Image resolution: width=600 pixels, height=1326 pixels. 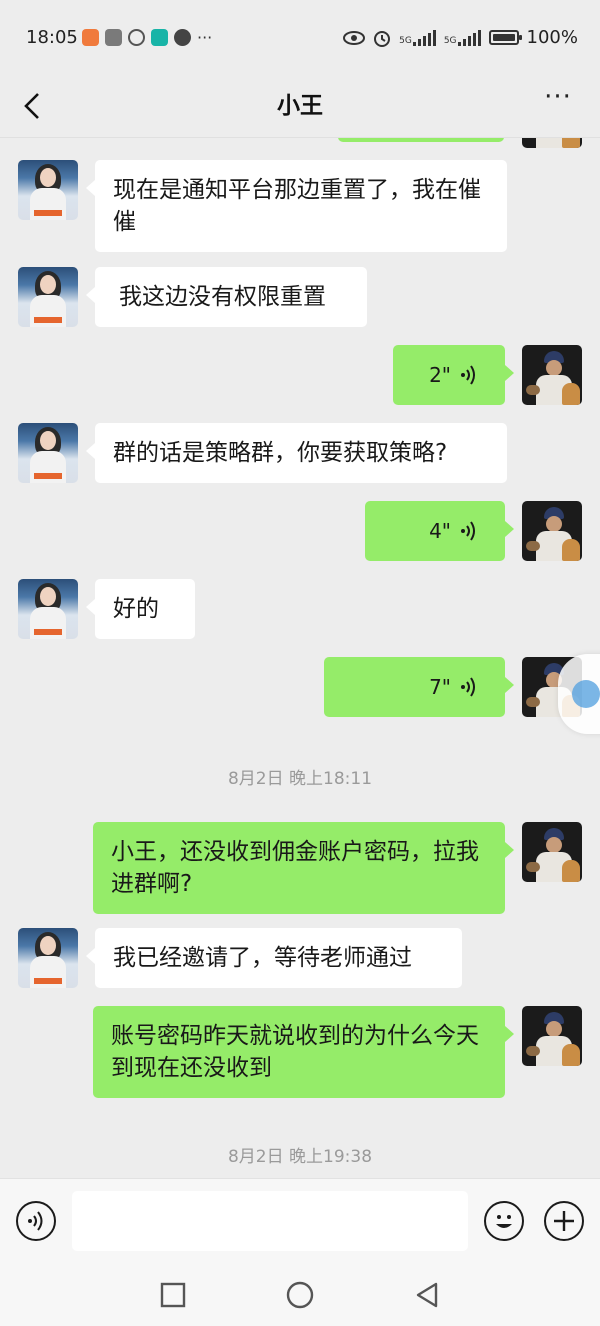 I want to click on message-bubble-incoming: 好的, so click(x=140, y=609).